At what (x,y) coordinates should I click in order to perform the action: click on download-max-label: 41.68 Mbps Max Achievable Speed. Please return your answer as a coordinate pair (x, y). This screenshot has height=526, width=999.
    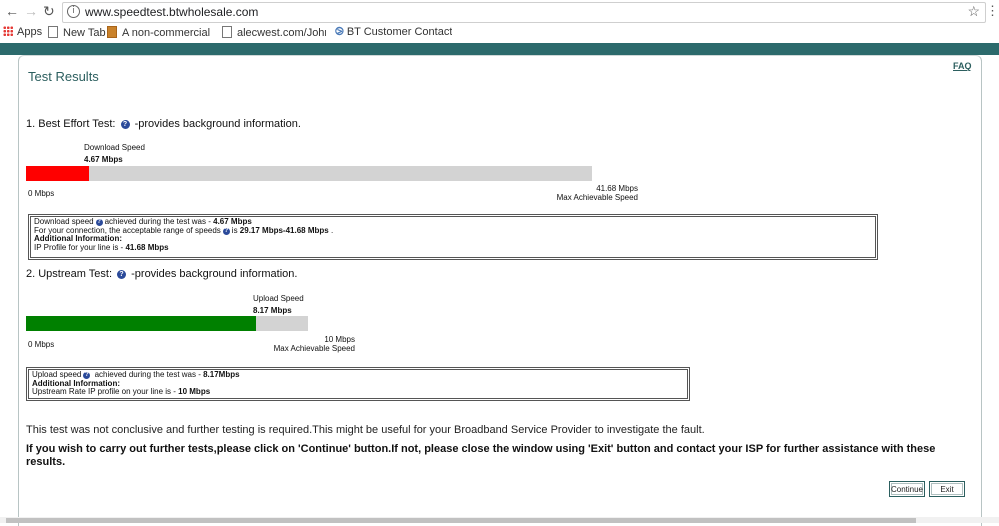
    Looking at the image, I should click on (569, 193).